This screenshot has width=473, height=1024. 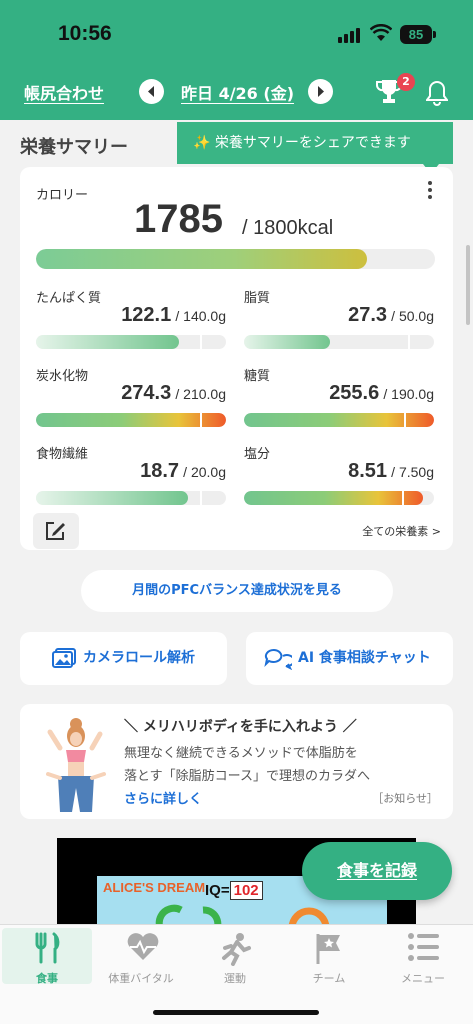 I want to click on tab-weight-vital: 体重バイタル, so click(x=141, y=956).